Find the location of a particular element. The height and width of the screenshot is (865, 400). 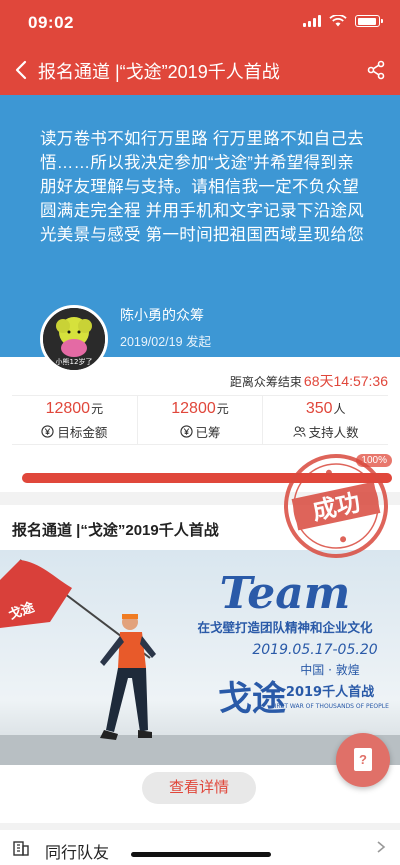

stat-row: 12800元 目标金额 12800元 已筹 350人 支持人数 is located at coordinates (200, 420).